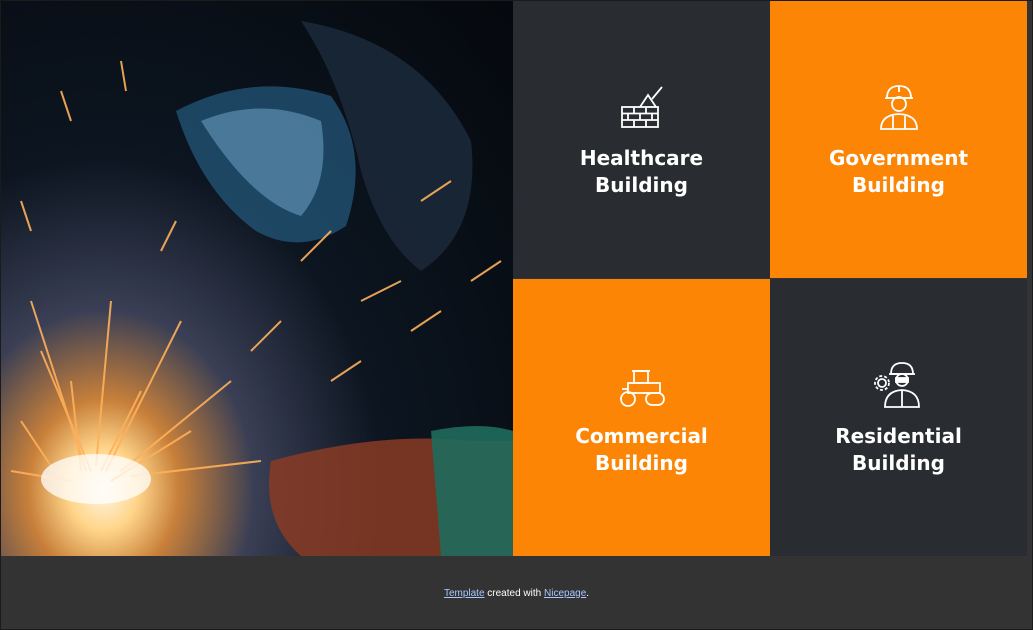  I want to click on tile-government-building: Government Building, so click(898, 139).